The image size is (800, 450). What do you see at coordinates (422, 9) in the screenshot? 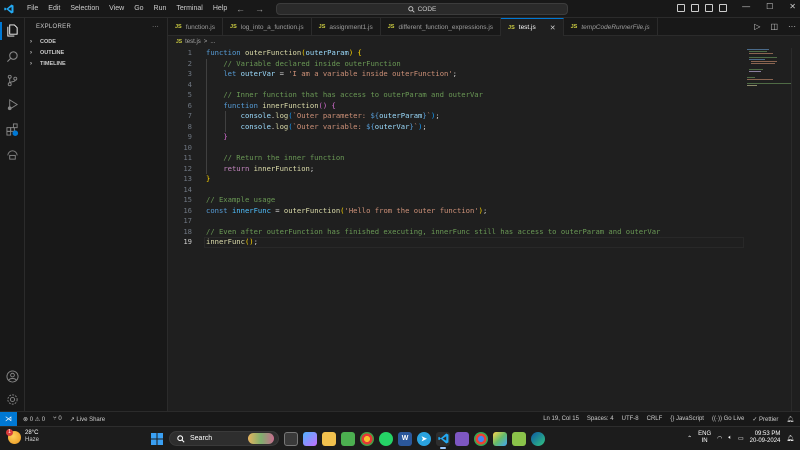
I see `command-center-search: CODE` at bounding box center [422, 9].